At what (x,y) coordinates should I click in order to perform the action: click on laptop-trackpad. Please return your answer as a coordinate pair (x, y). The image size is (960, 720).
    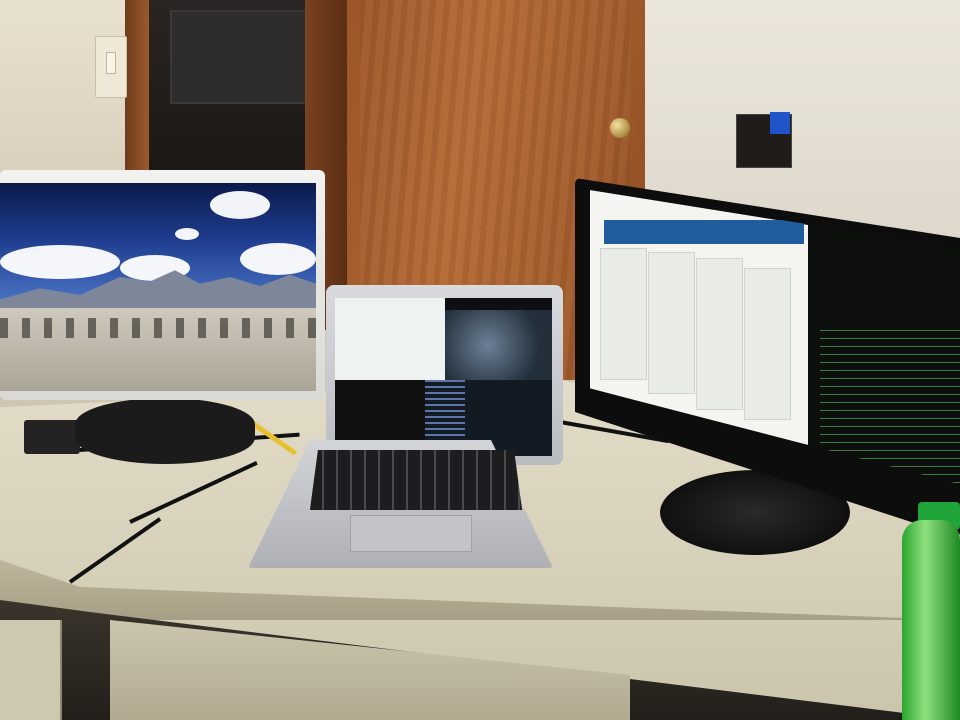
    Looking at the image, I should click on (411, 533).